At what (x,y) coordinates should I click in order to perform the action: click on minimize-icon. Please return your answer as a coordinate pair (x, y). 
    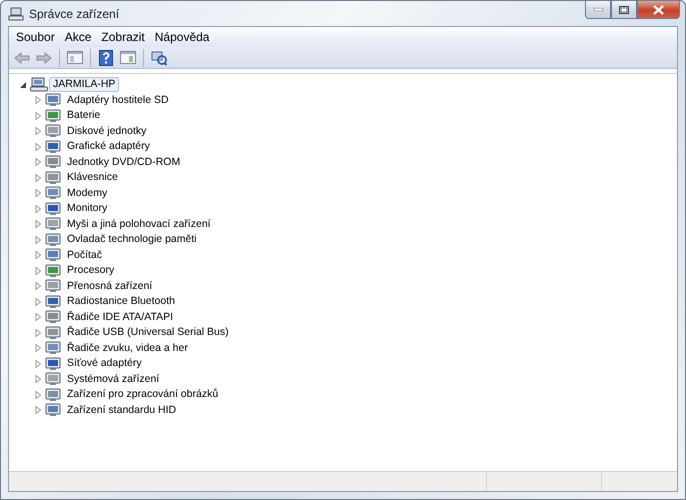
    Looking at the image, I should click on (598, 9).